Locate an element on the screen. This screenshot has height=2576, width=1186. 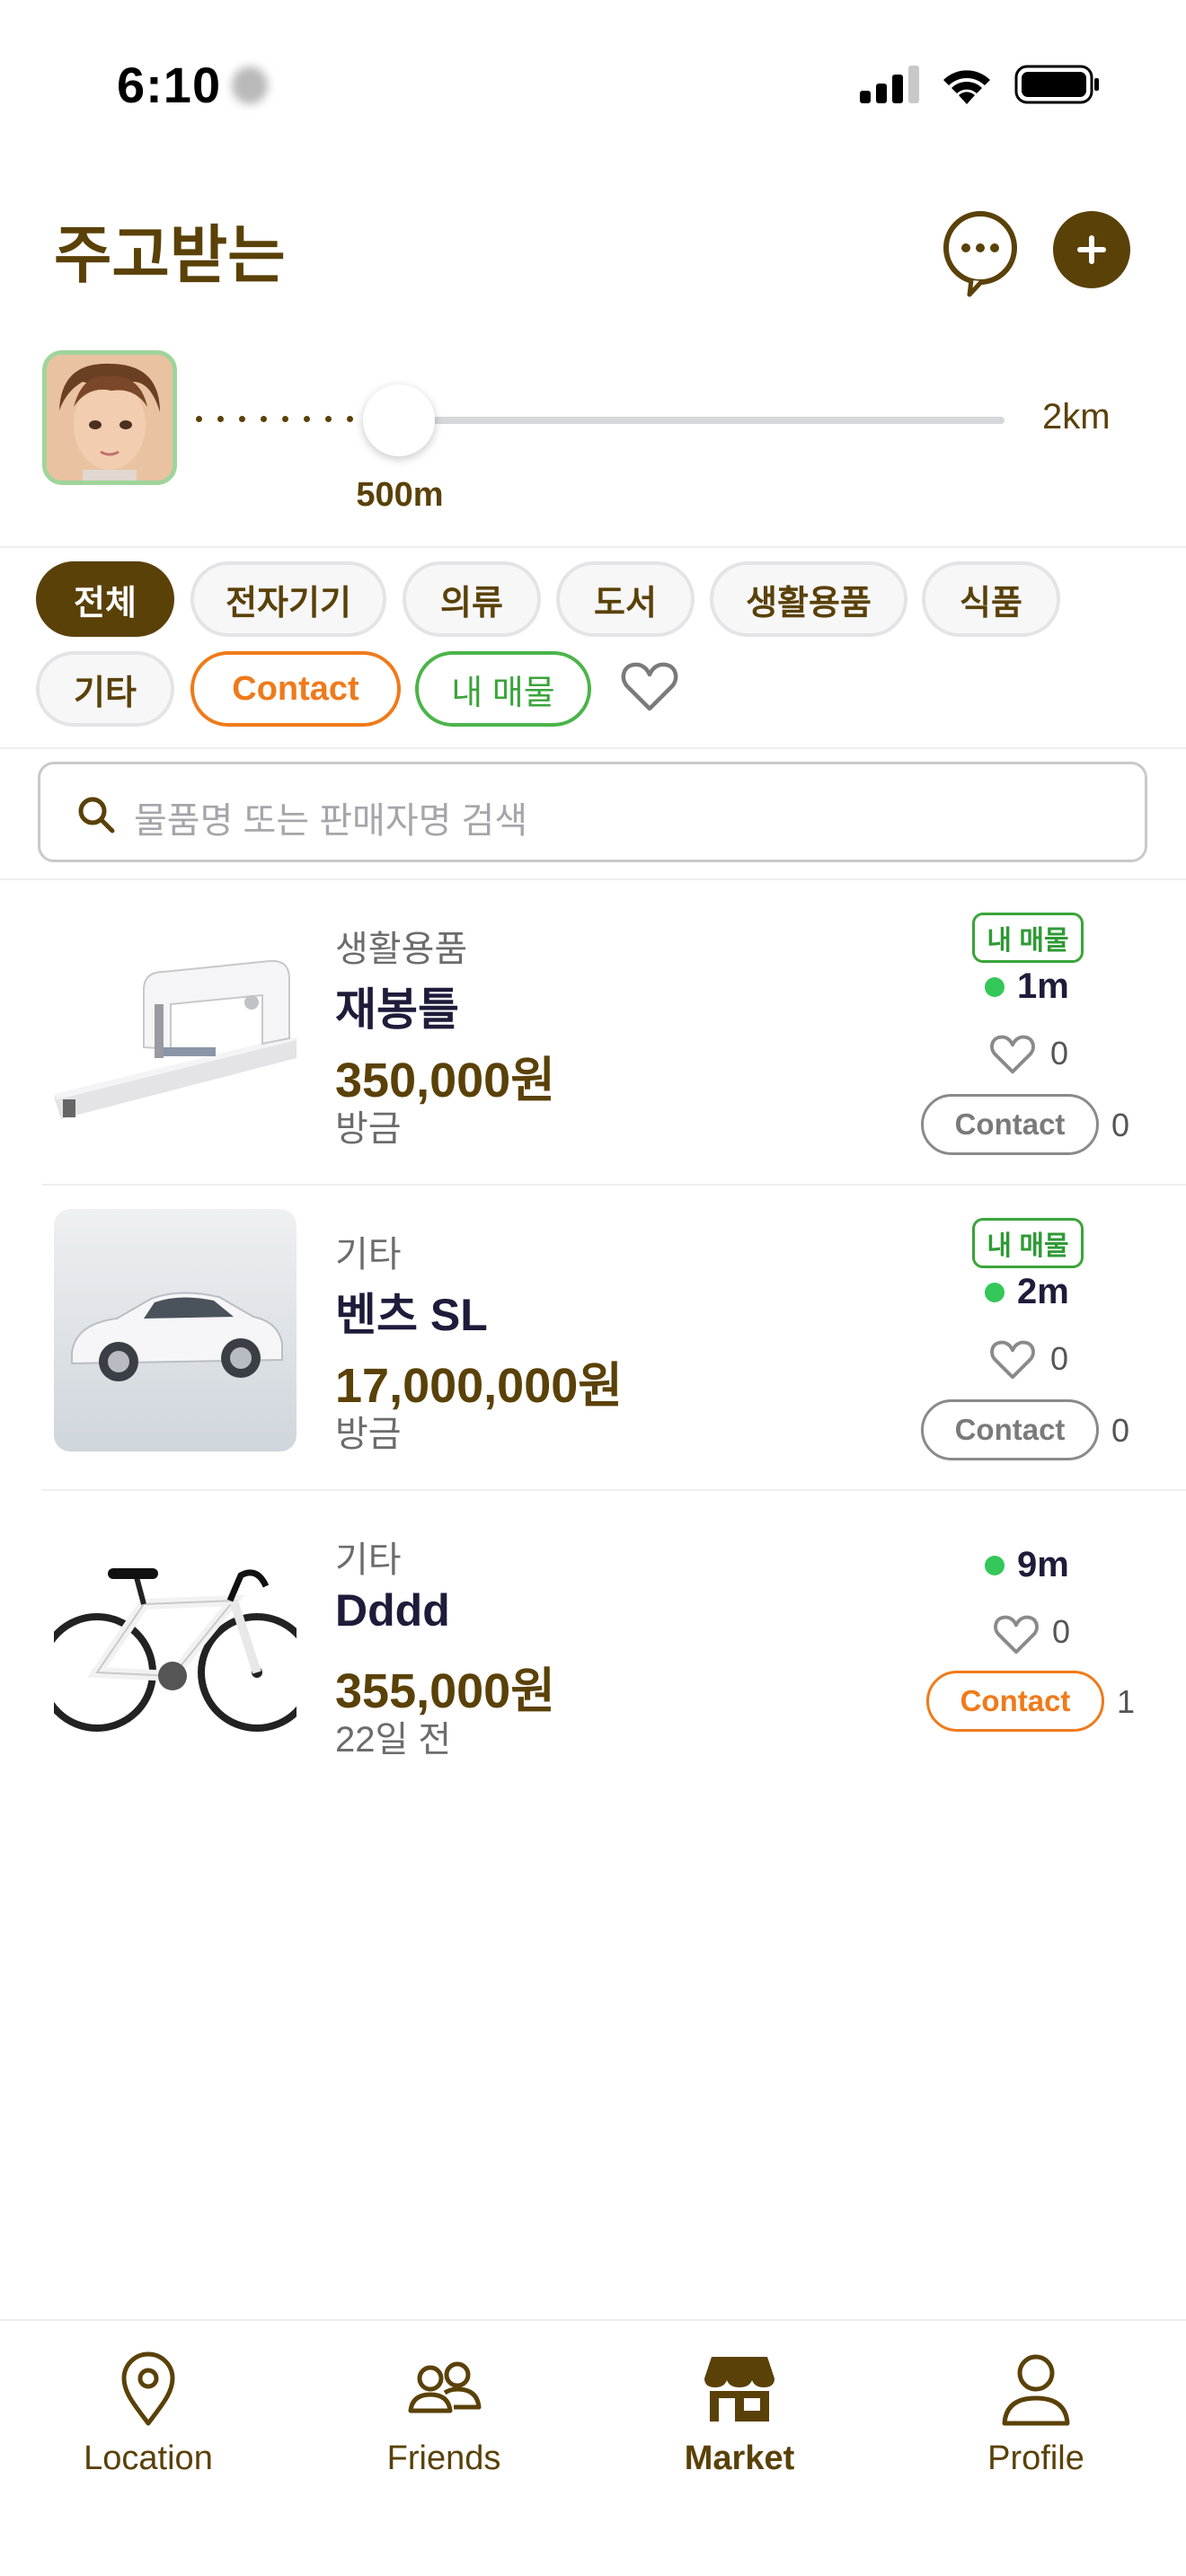
selected-distance: 500m is located at coordinates (400, 495).